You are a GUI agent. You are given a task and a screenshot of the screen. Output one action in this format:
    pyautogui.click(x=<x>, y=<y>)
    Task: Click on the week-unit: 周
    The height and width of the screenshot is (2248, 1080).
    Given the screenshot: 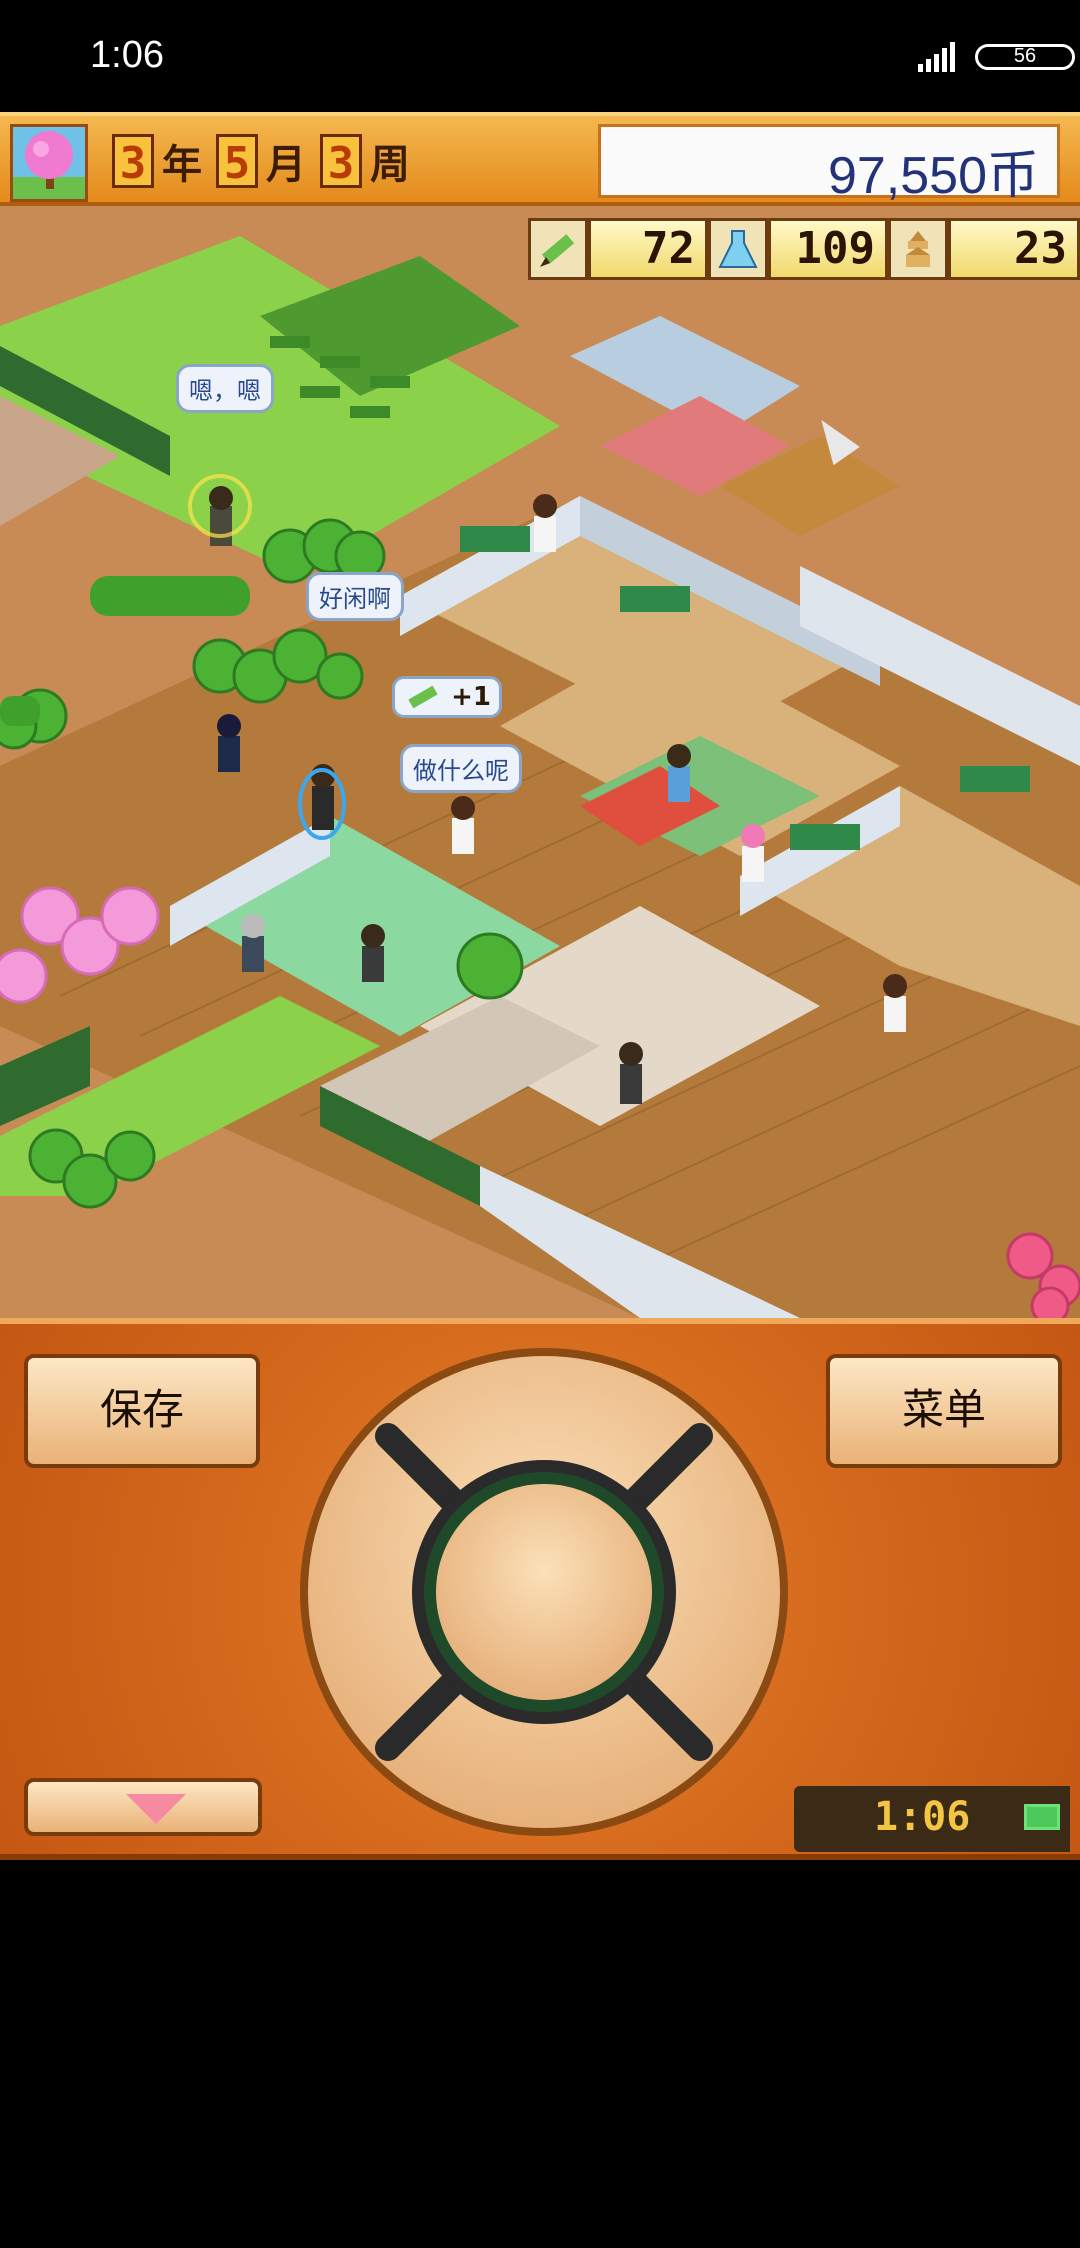 What is the action you would take?
    pyautogui.click(x=390, y=165)
    